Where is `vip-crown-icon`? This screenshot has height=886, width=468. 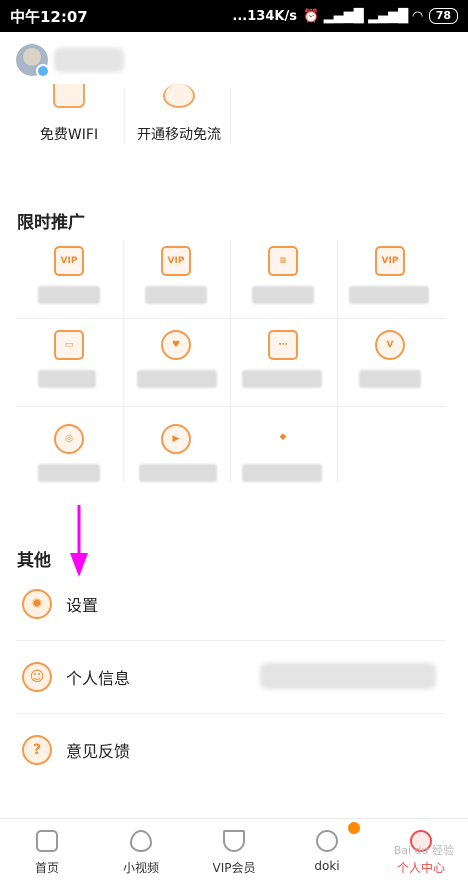
vip-crown-icon is located at coordinates (234, 841).